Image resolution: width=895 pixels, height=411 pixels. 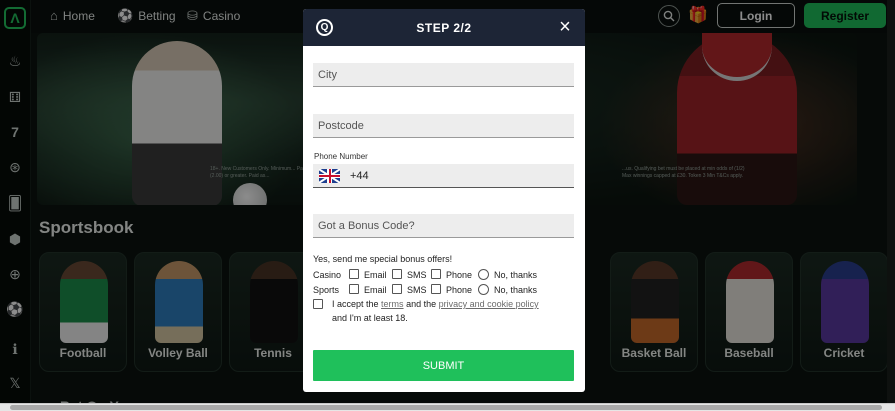 What do you see at coordinates (355, 304) in the screenshot?
I see `accept-prefix: I accept the` at bounding box center [355, 304].